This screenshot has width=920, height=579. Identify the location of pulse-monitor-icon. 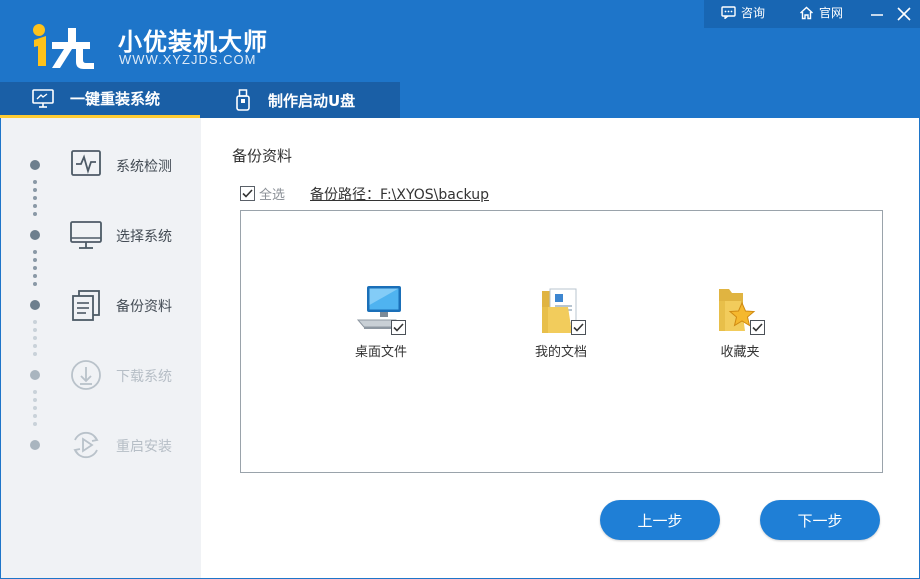
(86, 165).